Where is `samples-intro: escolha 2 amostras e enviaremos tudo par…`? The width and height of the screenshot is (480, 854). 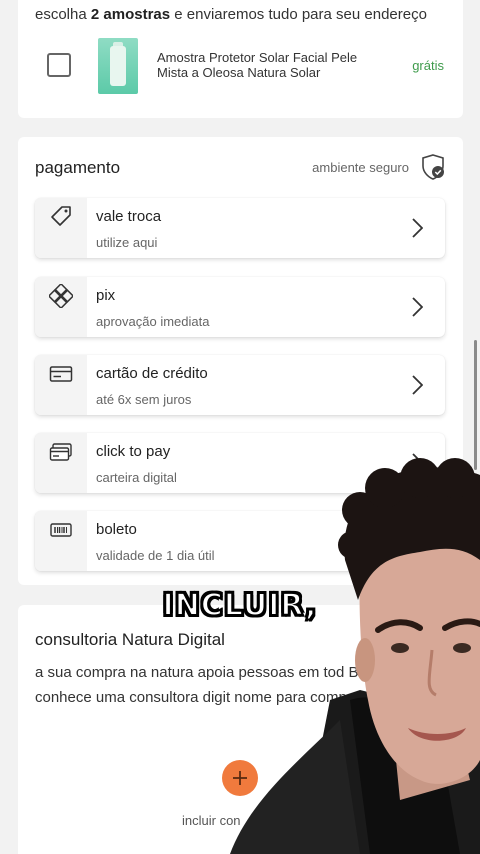 samples-intro: escolha 2 amostras e enviaremos tudo par… is located at coordinates (231, 14).